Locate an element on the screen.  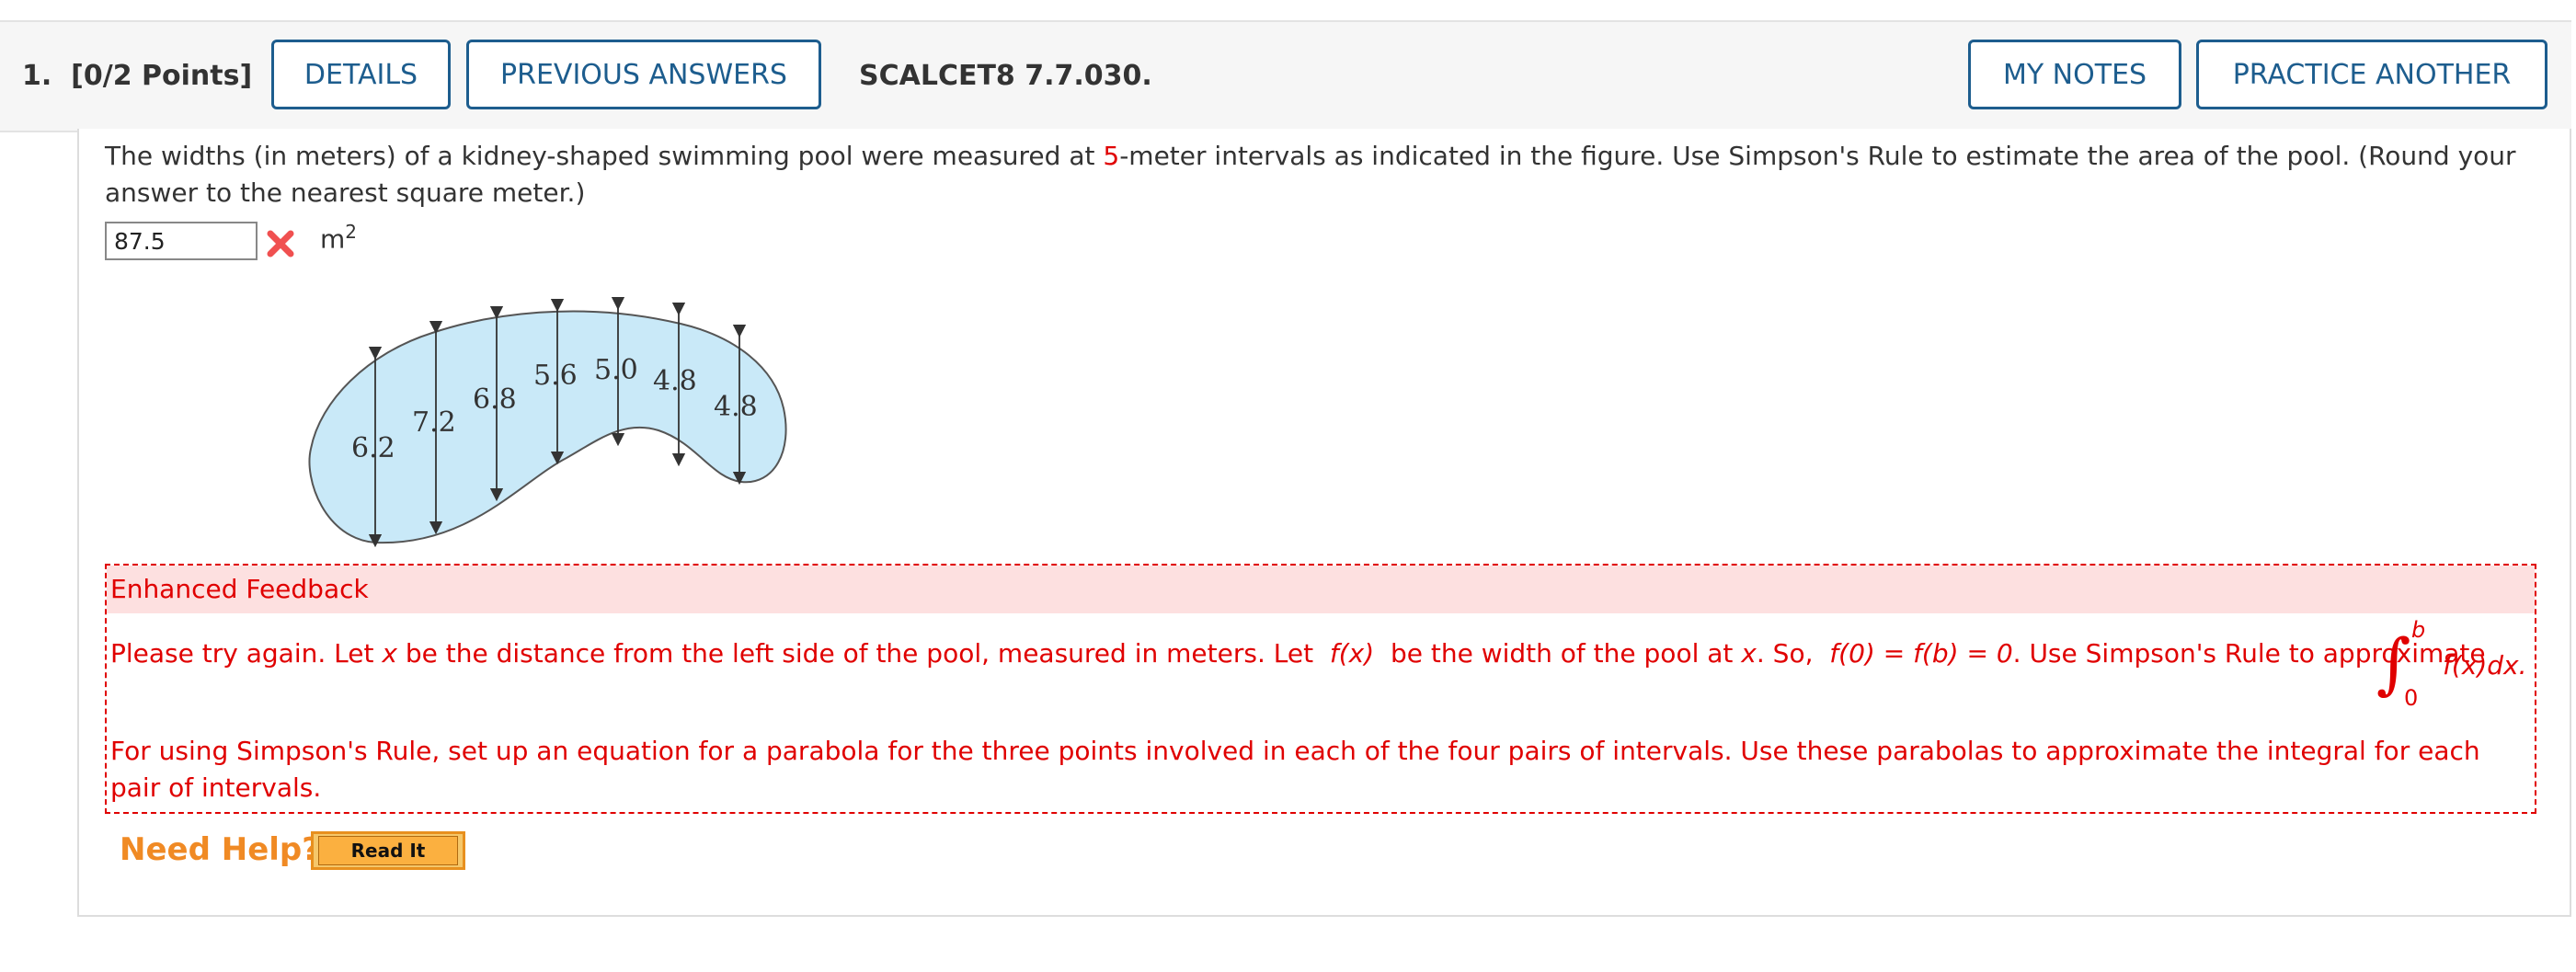
answer-unit: m2 is located at coordinates (339, 237).